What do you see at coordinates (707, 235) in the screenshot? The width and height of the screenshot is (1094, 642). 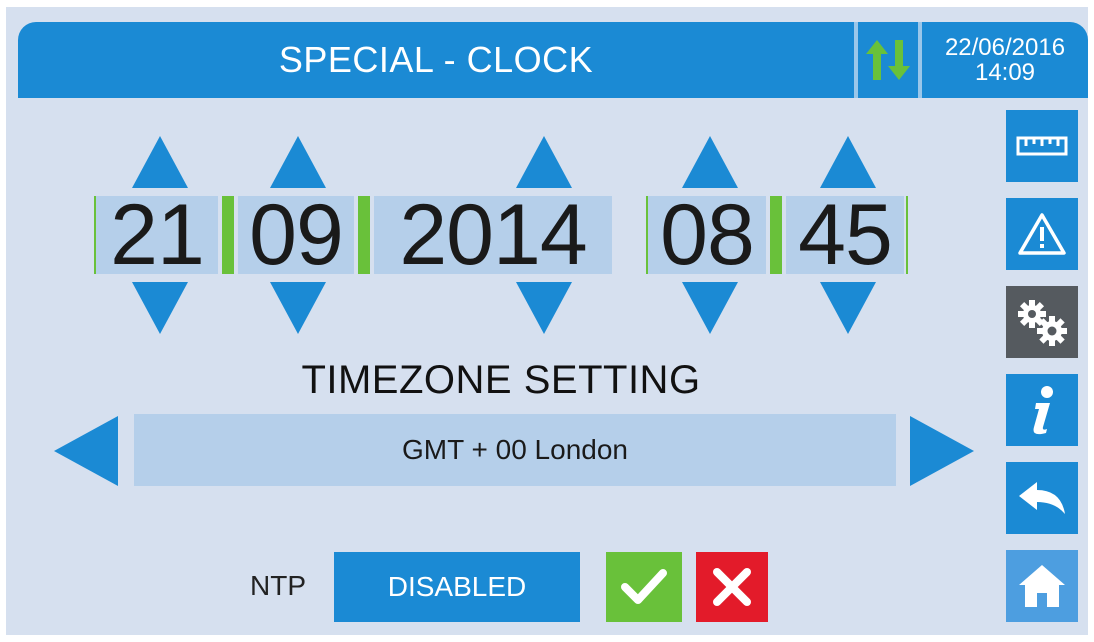 I see `hour-field: 08` at bounding box center [707, 235].